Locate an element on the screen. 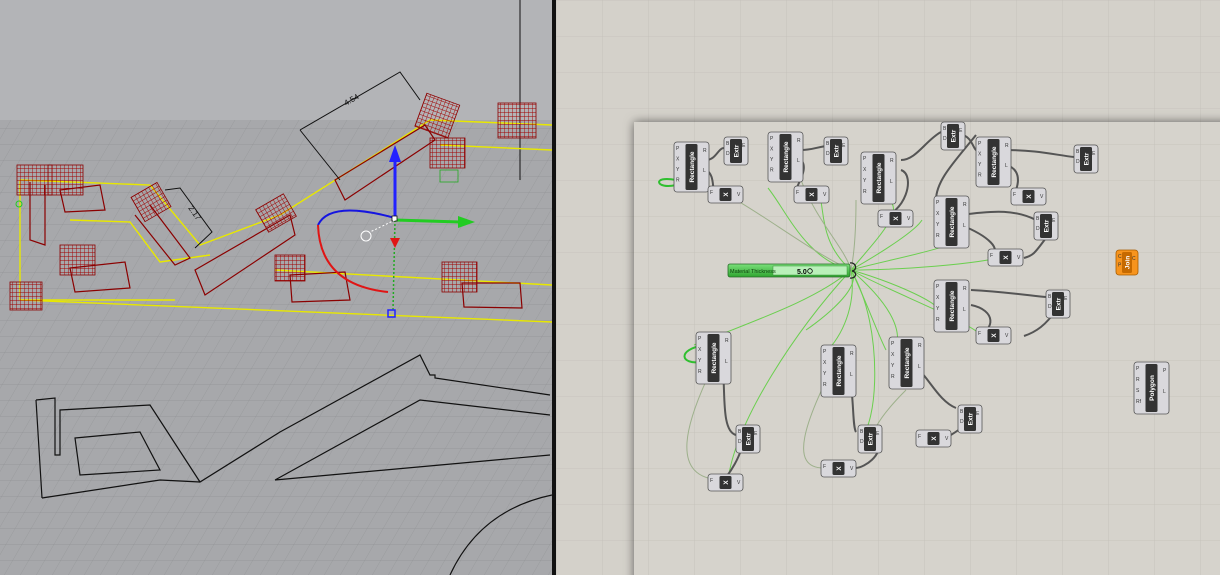  component-polygon-node: PolygonPRSRfPL is located at coordinates (1151, 388).